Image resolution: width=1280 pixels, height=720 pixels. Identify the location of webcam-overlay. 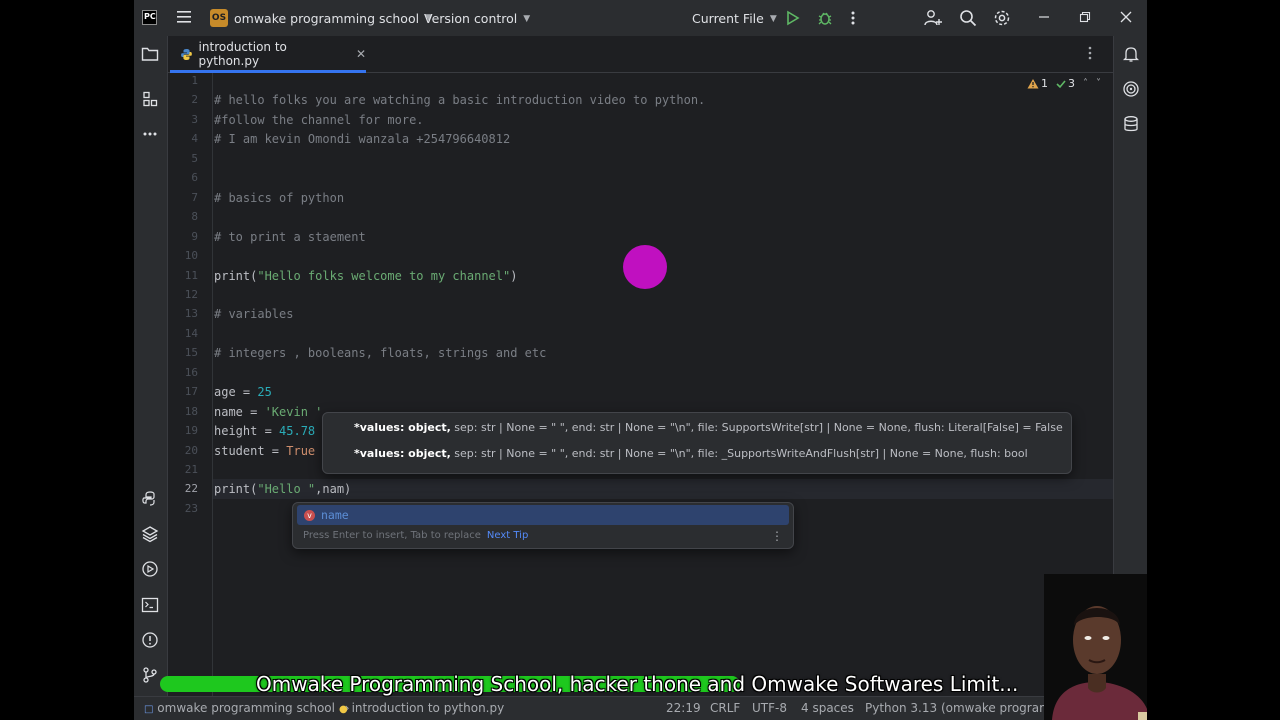
(1095, 647).